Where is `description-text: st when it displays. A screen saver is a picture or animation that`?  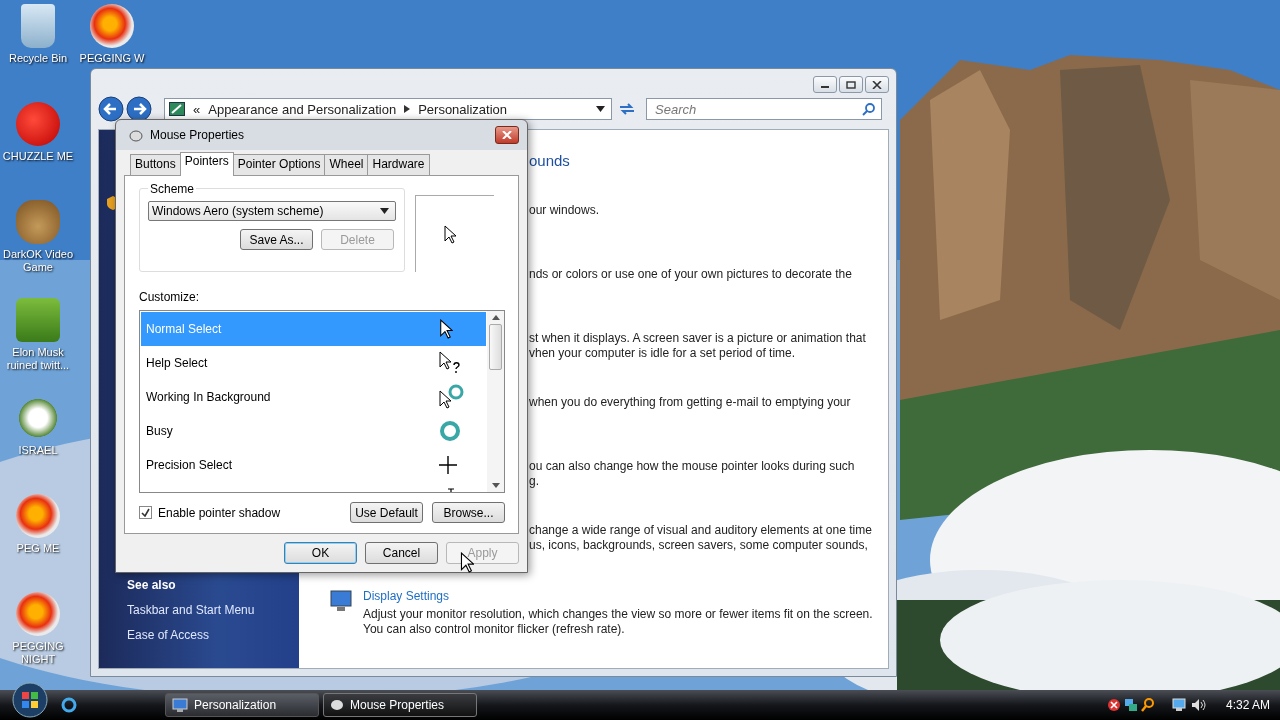
description-text: st when it displays. A screen saver is a picture or animation that is located at coordinates (698, 338).